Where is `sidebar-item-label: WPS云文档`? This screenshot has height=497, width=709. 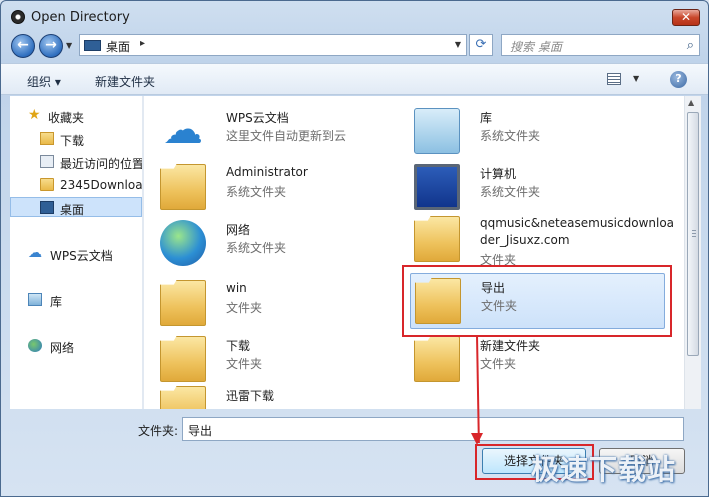 sidebar-item-label: WPS云文档 is located at coordinates (81, 256).